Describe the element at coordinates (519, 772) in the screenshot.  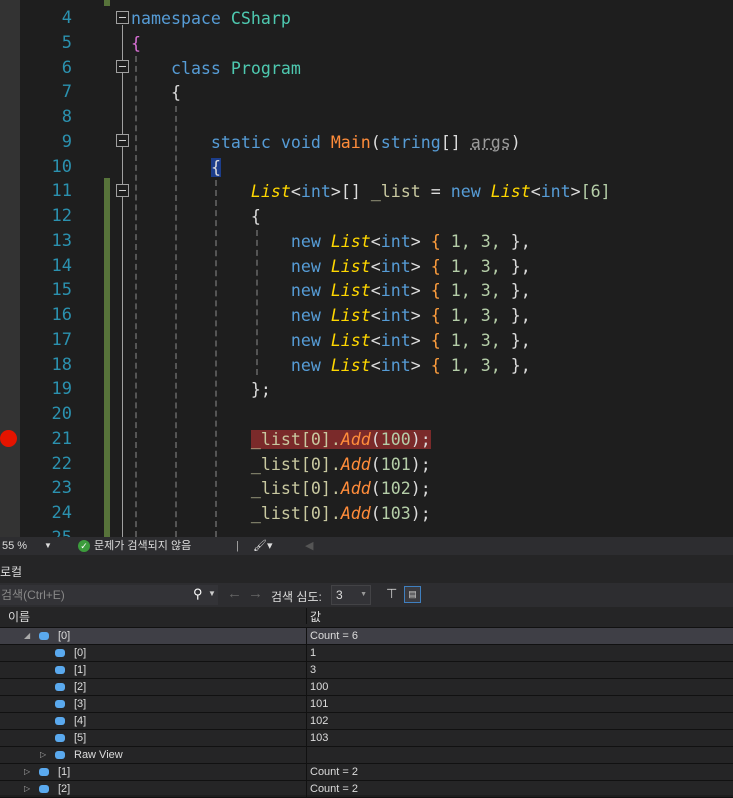
I see `row-value: Count = 2` at that location.